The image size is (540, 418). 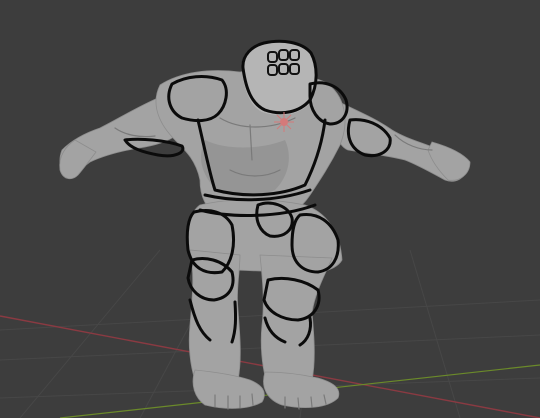 I want to click on left-foot, so click(x=228, y=389).